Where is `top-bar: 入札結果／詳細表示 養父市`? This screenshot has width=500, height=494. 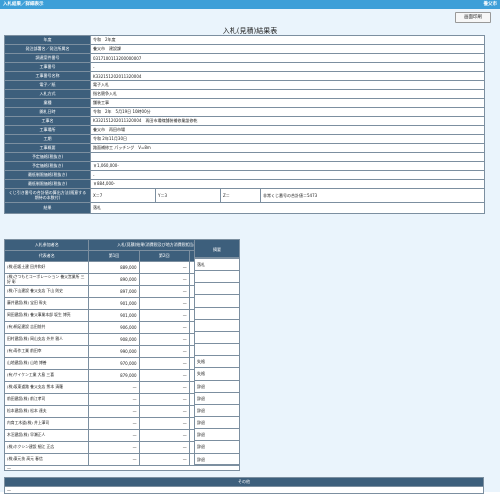 top-bar: 入札結果／詳細表示 養父市 is located at coordinates (250, 4).